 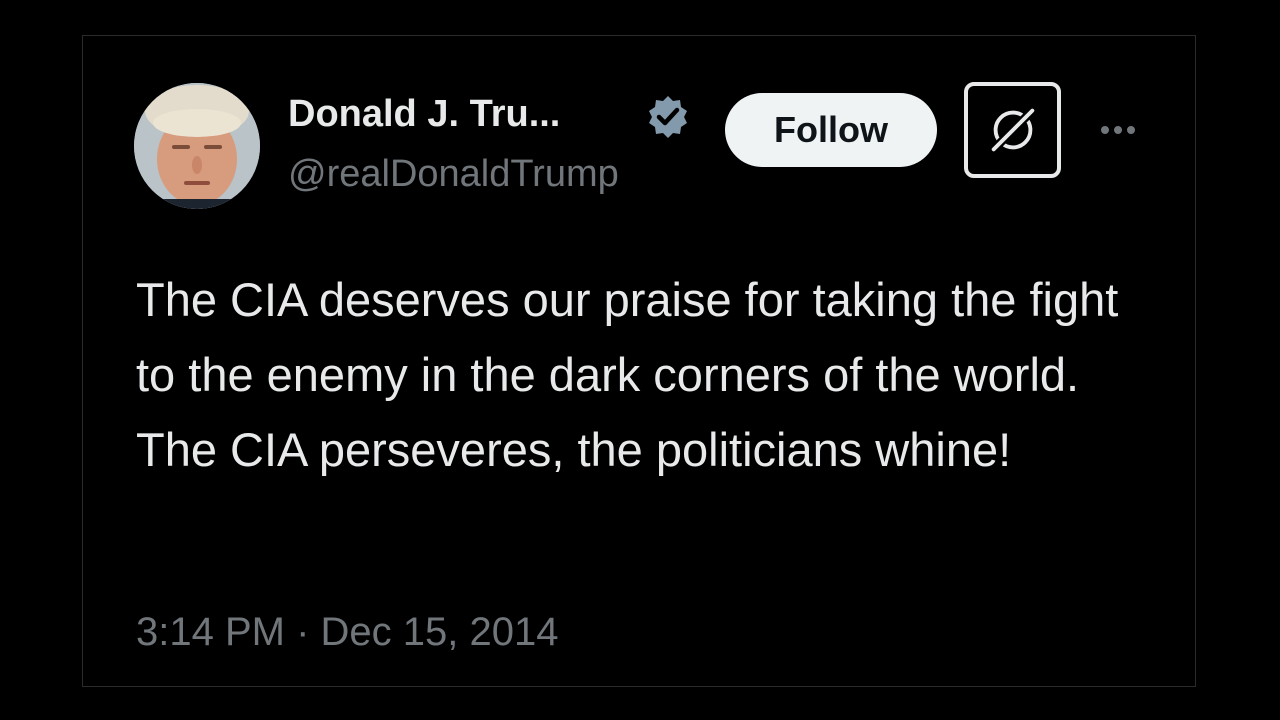 I want to click on profile-photo, so click(x=197, y=146).